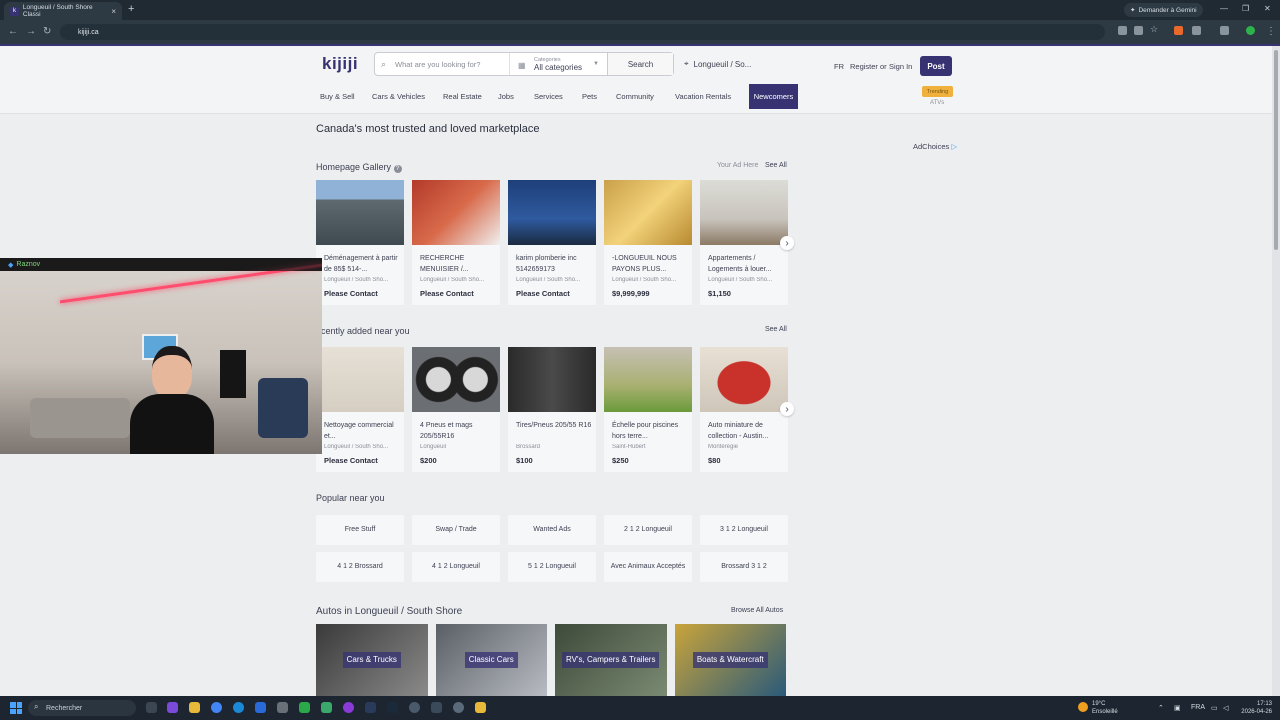  I want to click on browser-tab: k Longueuil / South Shore Classi ×, so click(63, 11).